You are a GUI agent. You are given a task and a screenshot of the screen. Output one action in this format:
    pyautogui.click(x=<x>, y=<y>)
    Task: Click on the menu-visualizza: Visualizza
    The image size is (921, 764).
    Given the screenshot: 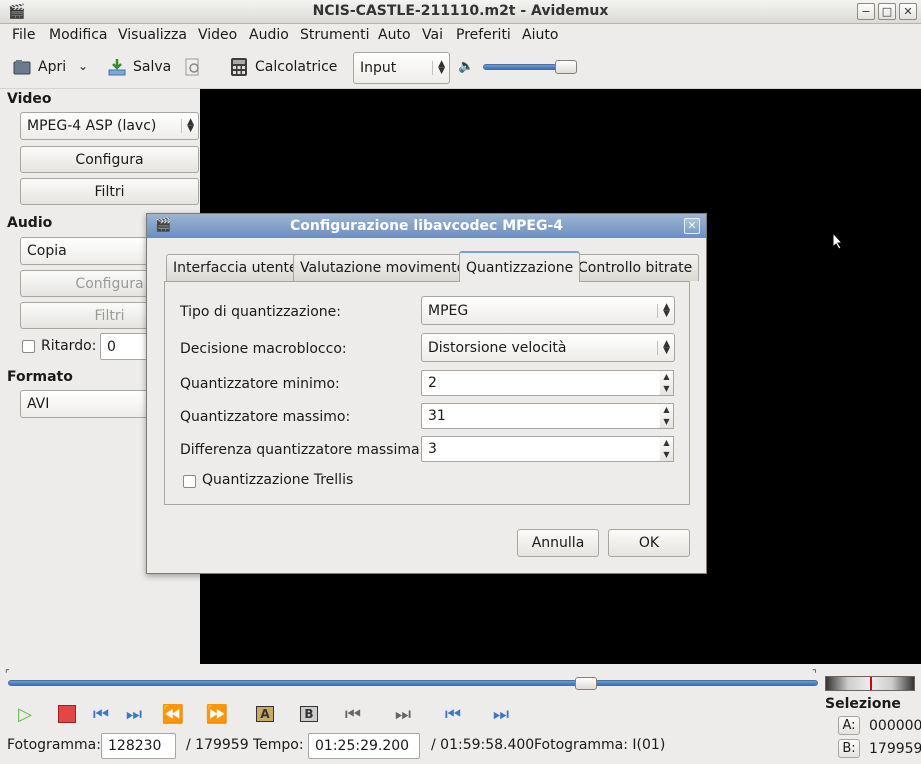 What is the action you would take?
    pyautogui.click(x=152, y=35)
    